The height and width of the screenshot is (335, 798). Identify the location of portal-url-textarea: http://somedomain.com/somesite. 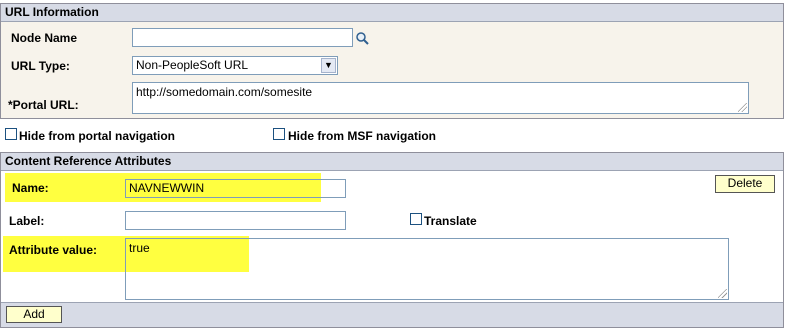
(440, 98).